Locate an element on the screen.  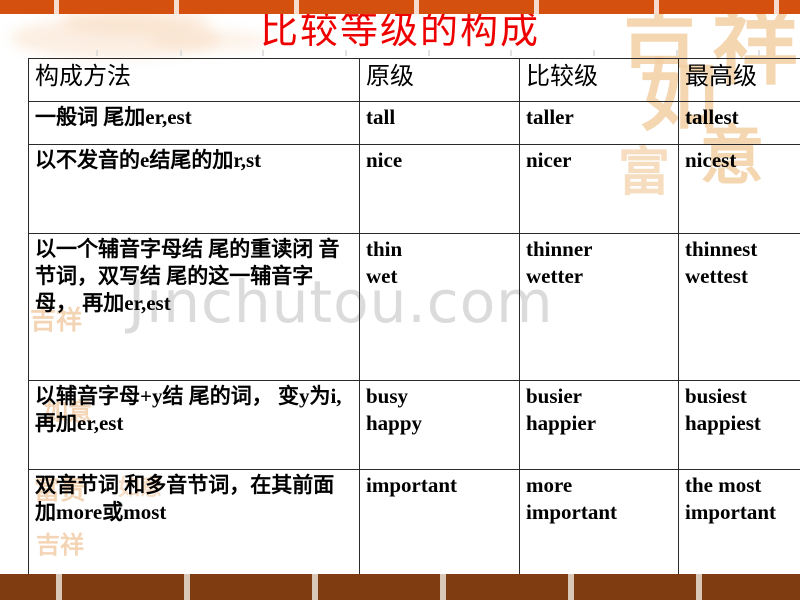
cell-positive: important is located at coordinates (439, 522).